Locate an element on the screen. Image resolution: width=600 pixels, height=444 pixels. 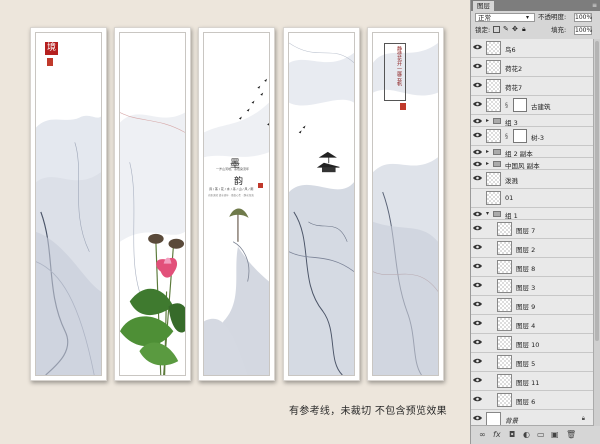
lock-pixels-icon: ✎ is located at coordinates (506, 29).